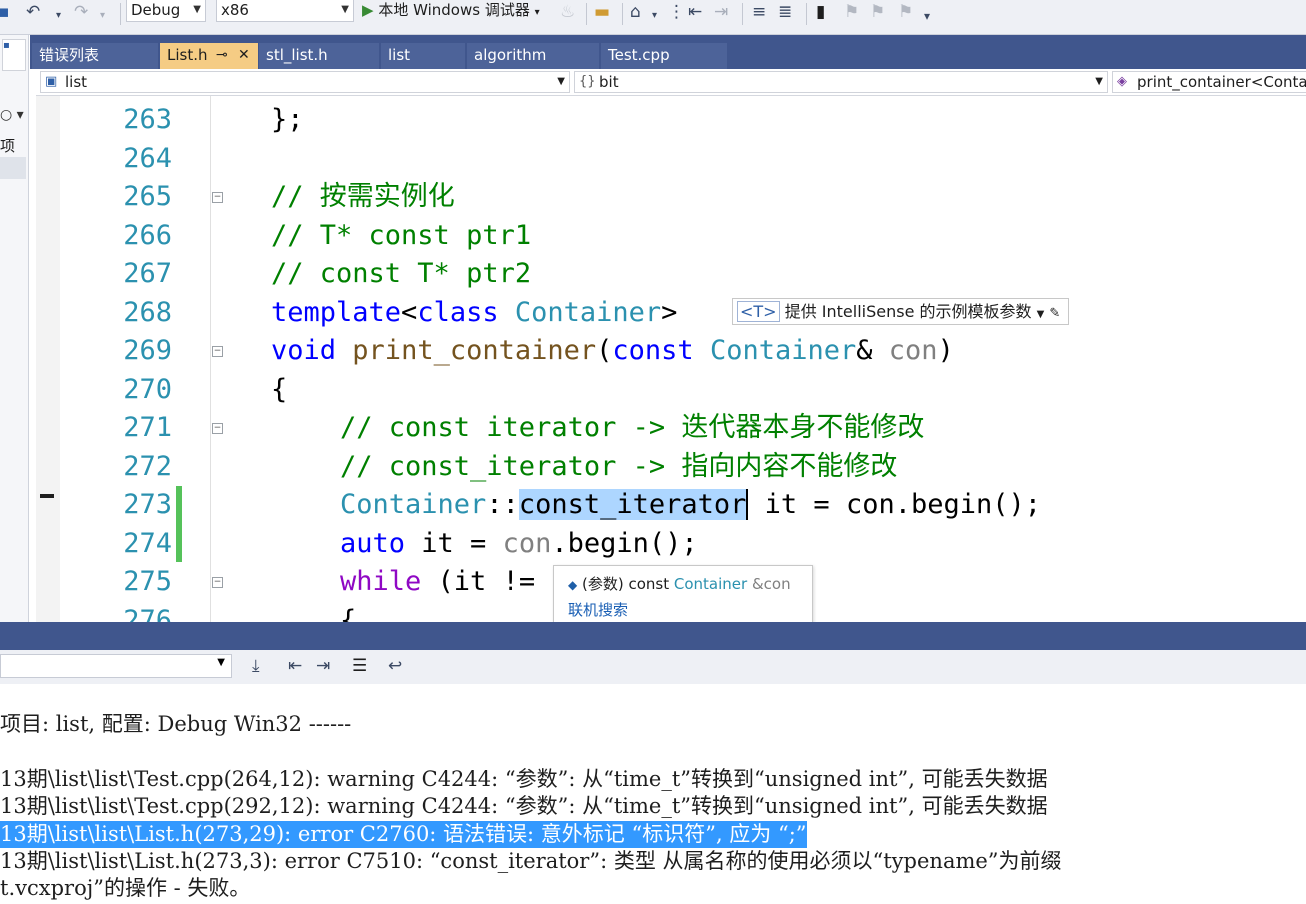 This screenshot has width=1306, height=904. Describe the element at coordinates (639, 55) in the screenshot. I see `tab-label: Test.cpp` at that location.